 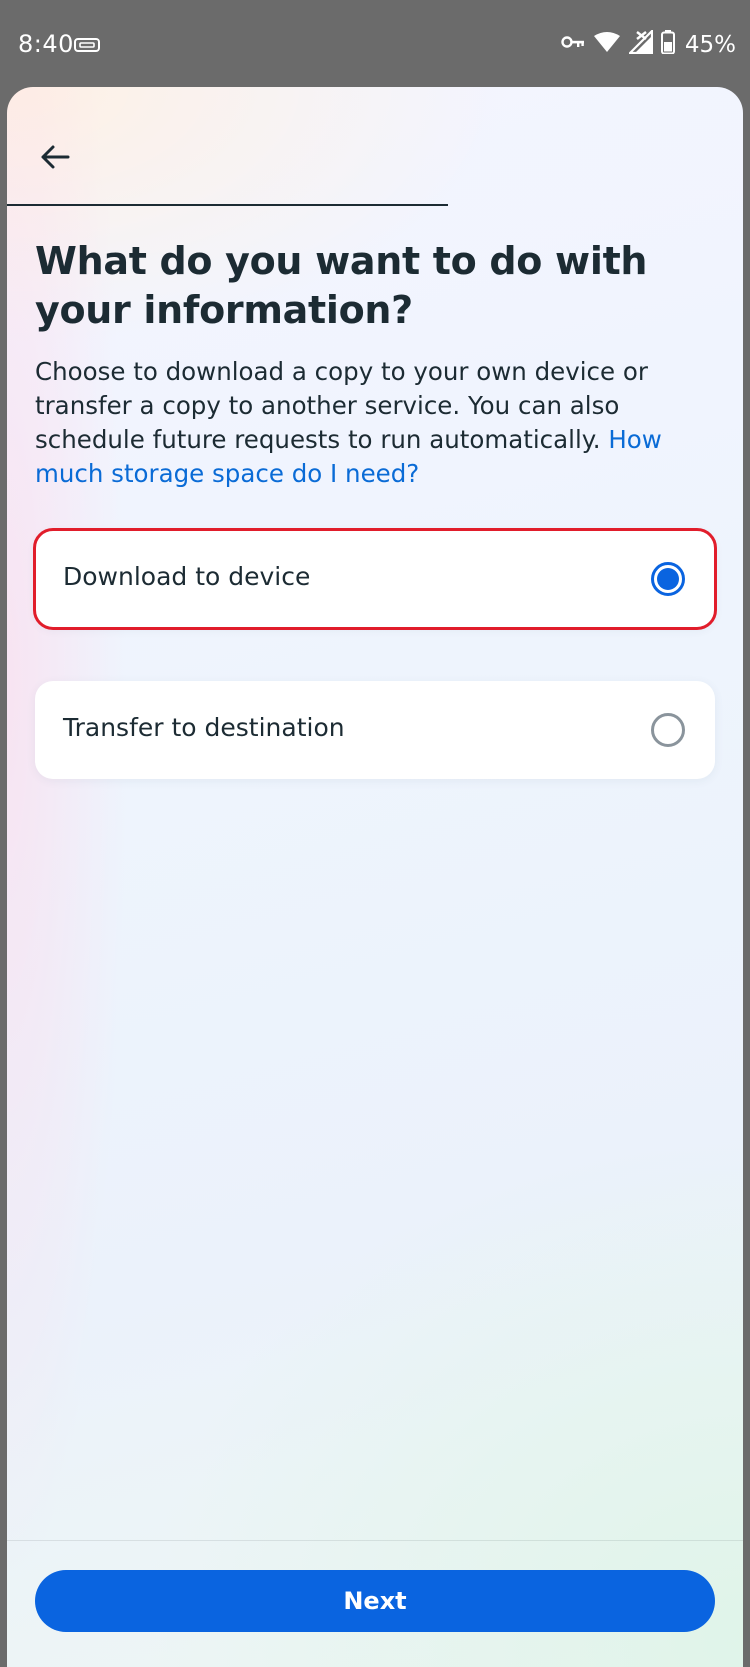 What do you see at coordinates (204, 727) in the screenshot?
I see `option-label: Transfer to destination` at bounding box center [204, 727].